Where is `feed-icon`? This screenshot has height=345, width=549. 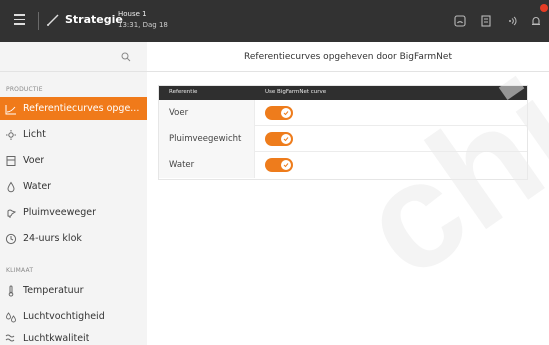 feed-icon is located at coordinates (11, 160).